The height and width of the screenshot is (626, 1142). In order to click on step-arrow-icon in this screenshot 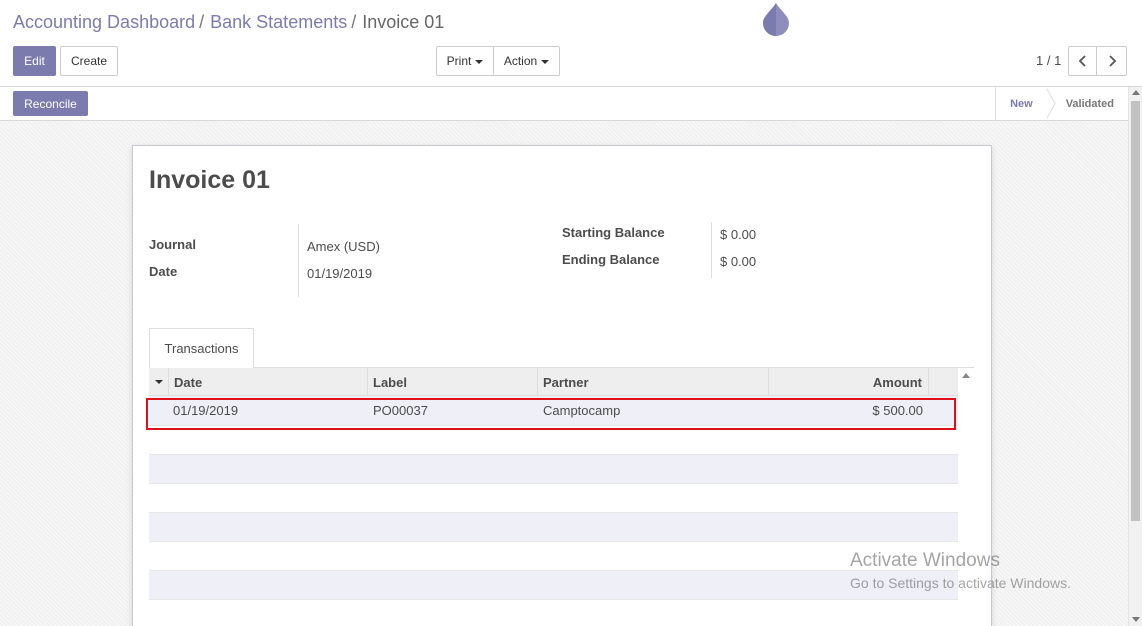, I will do `click(1050, 103)`.